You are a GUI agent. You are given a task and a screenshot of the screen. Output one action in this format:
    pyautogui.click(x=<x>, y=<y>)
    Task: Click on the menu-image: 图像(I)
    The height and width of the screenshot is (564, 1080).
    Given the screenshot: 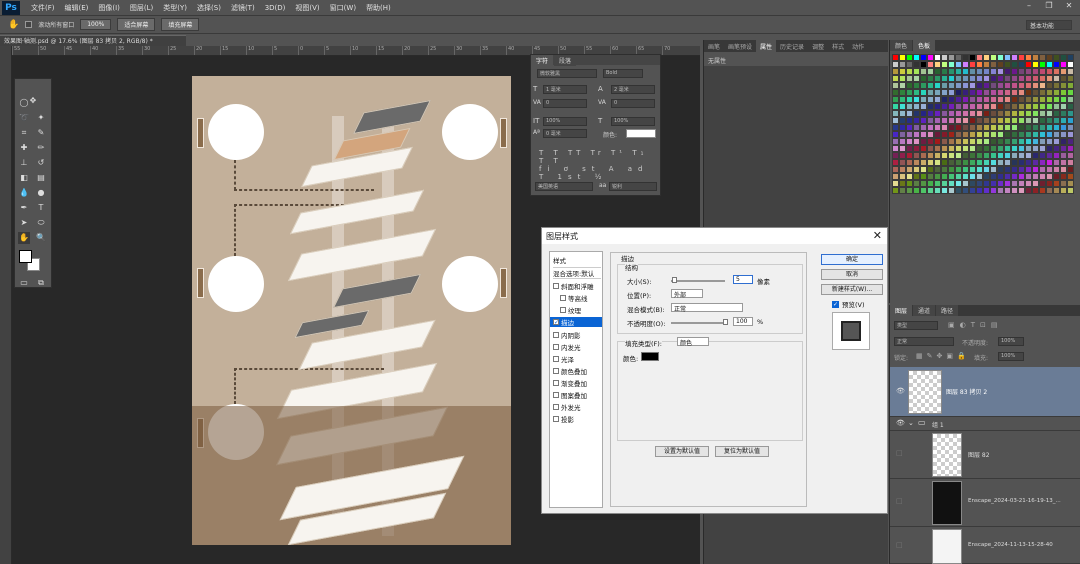 What is the action you would take?
    pyautogui.click(x=109, y=8)
    